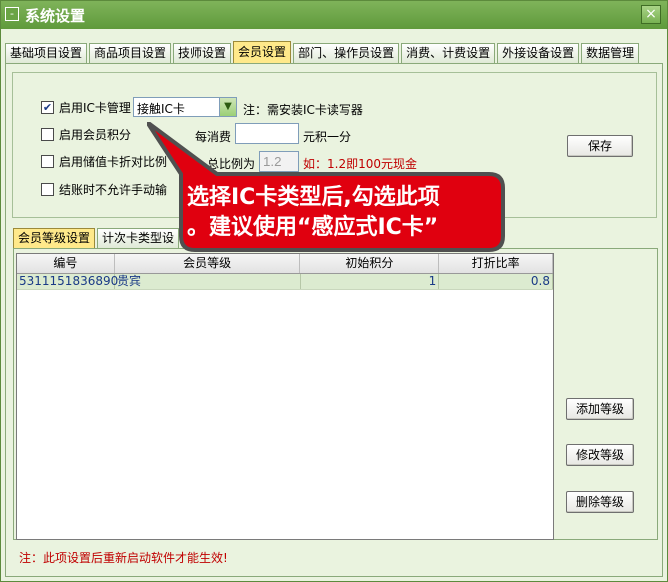 The image size is (668, 582). What do you see at coordinates (303, 110) in the screenshot?
I see `ic-card-note: 注：需安装IC卡读写器` at bounding box center [303, 110].